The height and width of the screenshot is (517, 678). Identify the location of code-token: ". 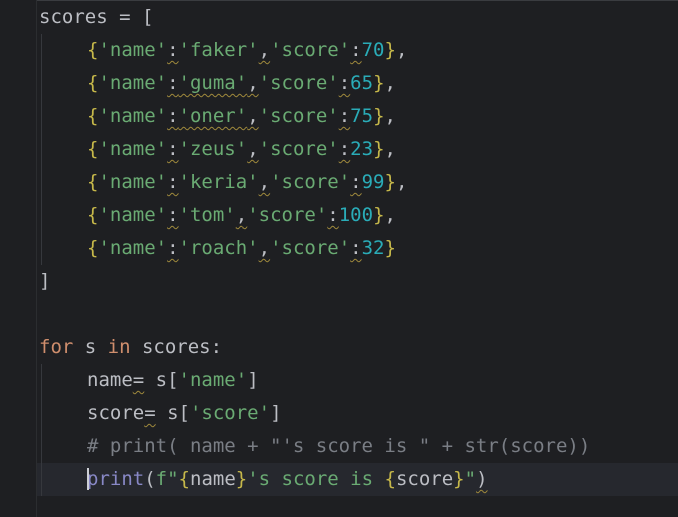
(470, 479).